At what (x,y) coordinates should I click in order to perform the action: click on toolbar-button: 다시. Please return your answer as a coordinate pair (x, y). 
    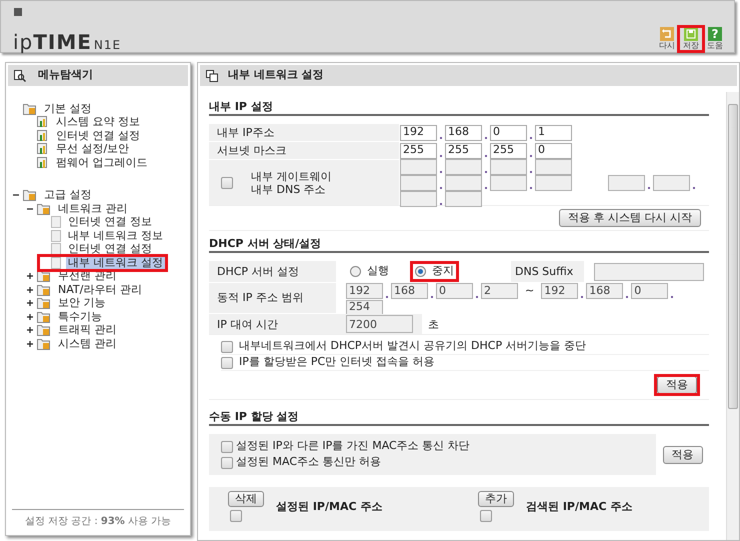
    Looking at the image, I should click on (667, 39).